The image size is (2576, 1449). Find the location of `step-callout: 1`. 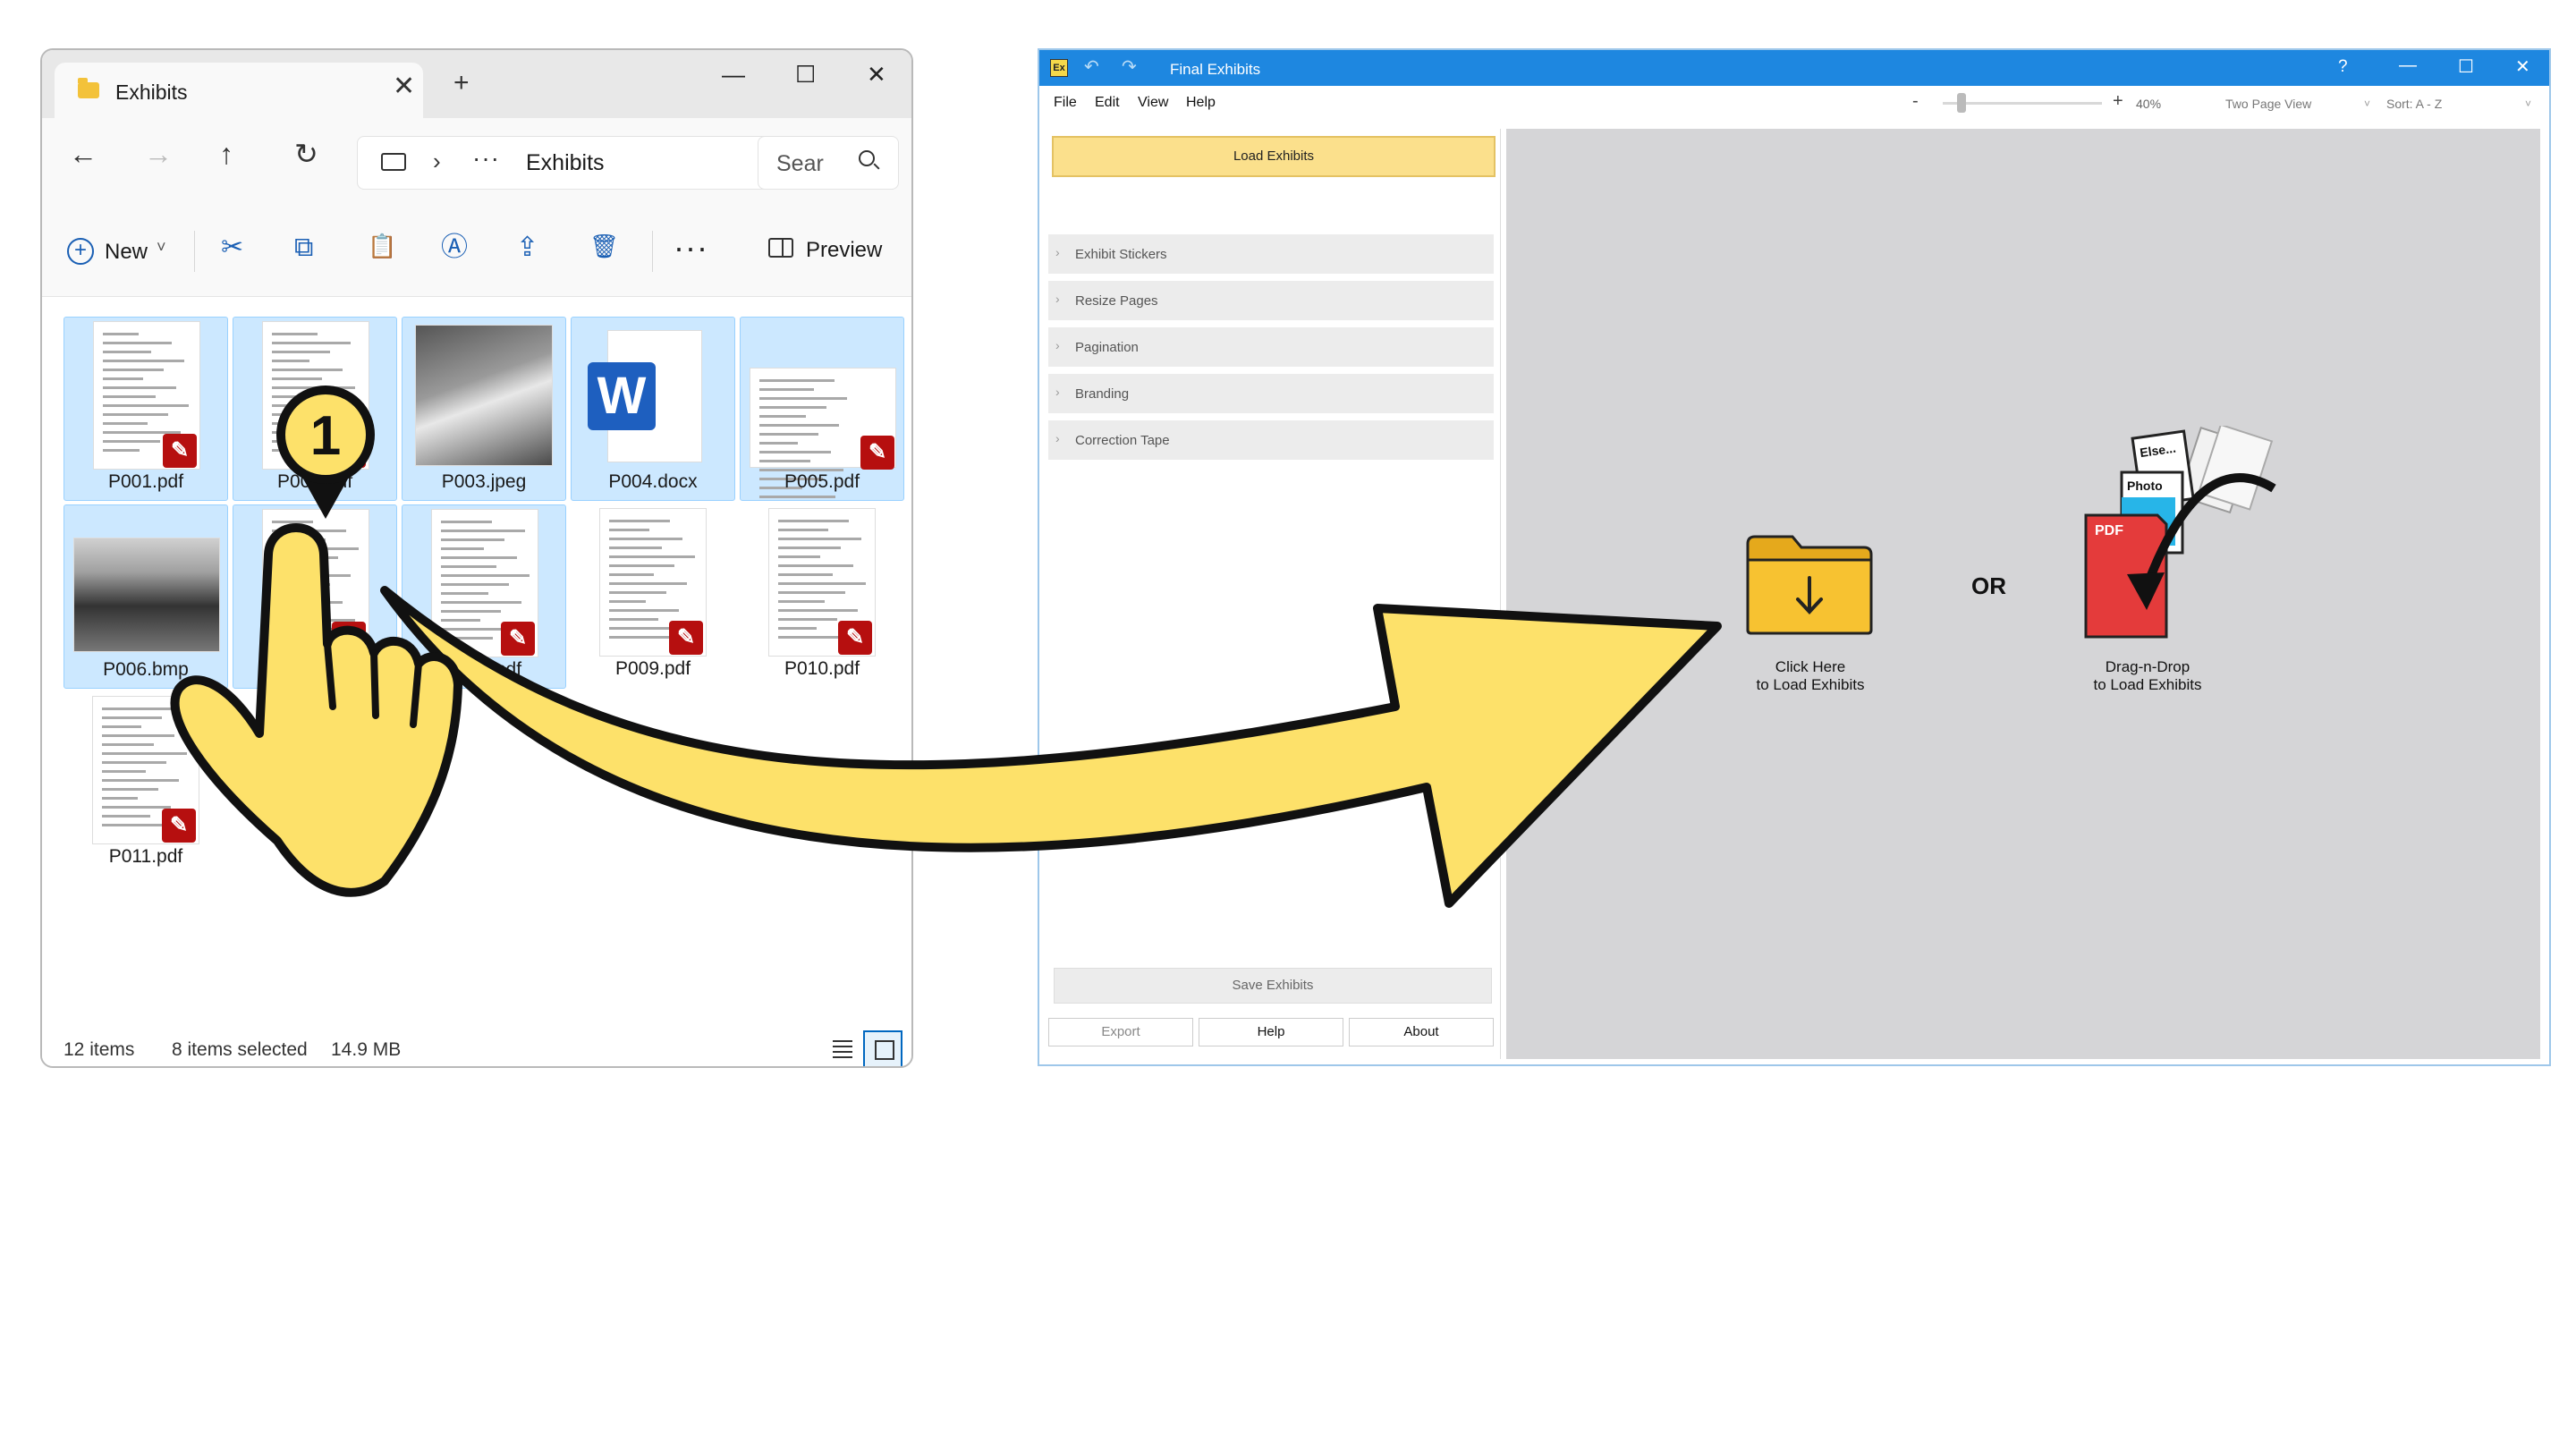

step-callout: 1 is located at coordinates (325, 452).